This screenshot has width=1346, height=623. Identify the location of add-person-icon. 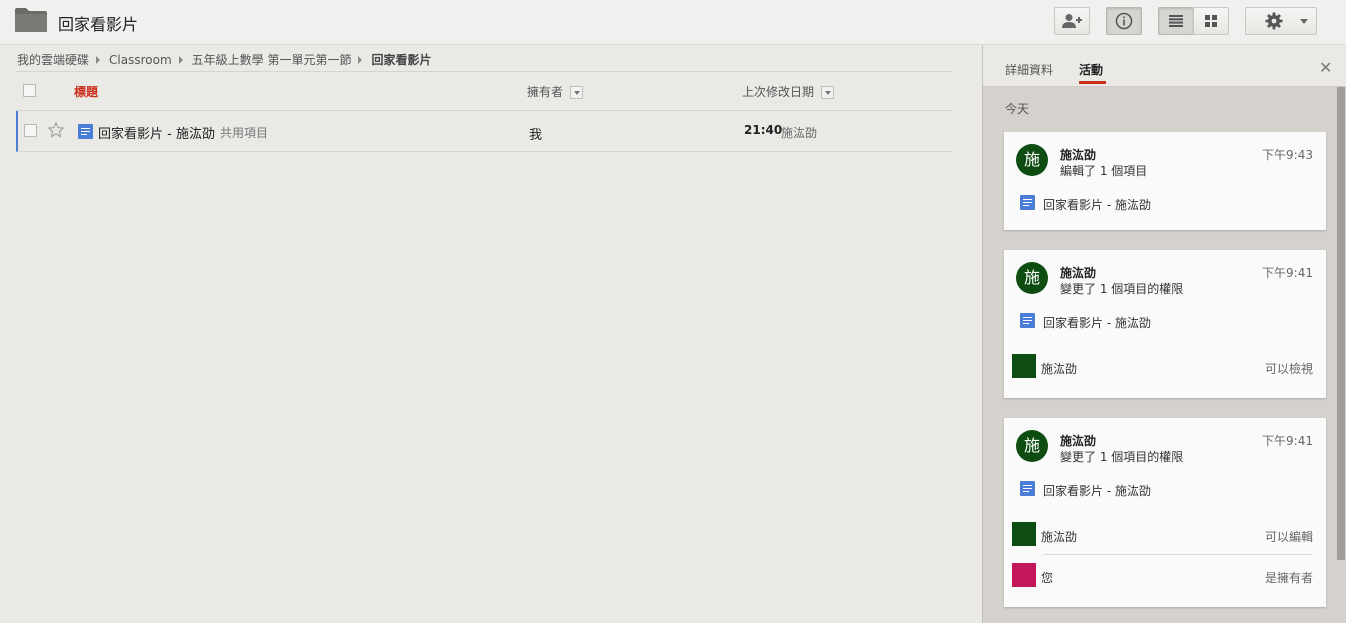
(1072, 21).